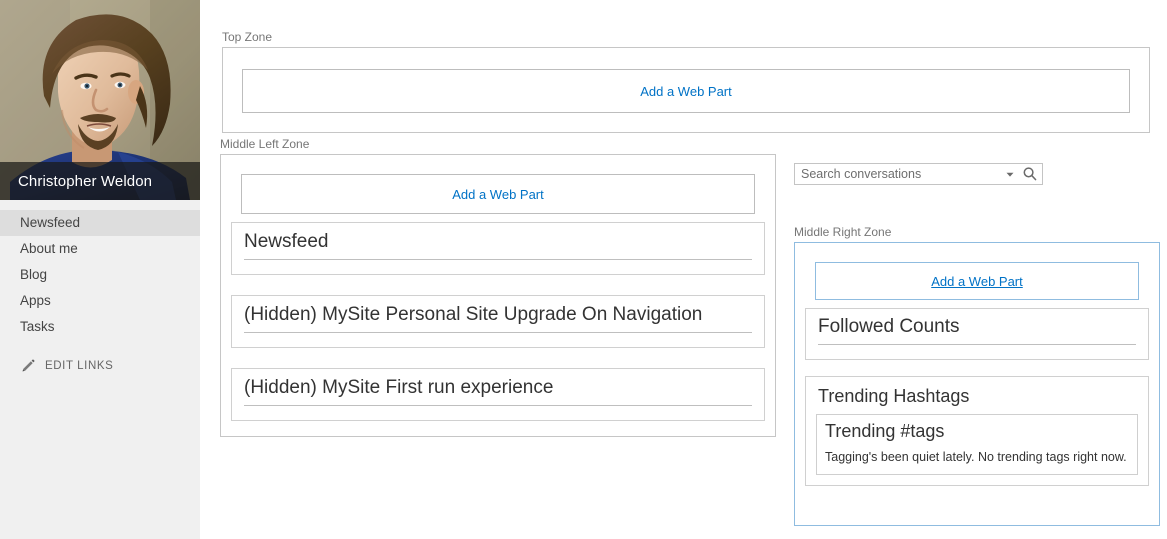 The image size is (1167, 539). What do you see at coordinates (50, 222) in the screenshot?
I see `sidebar-item-label: Newsfeed` at bounding box center [50, 222].